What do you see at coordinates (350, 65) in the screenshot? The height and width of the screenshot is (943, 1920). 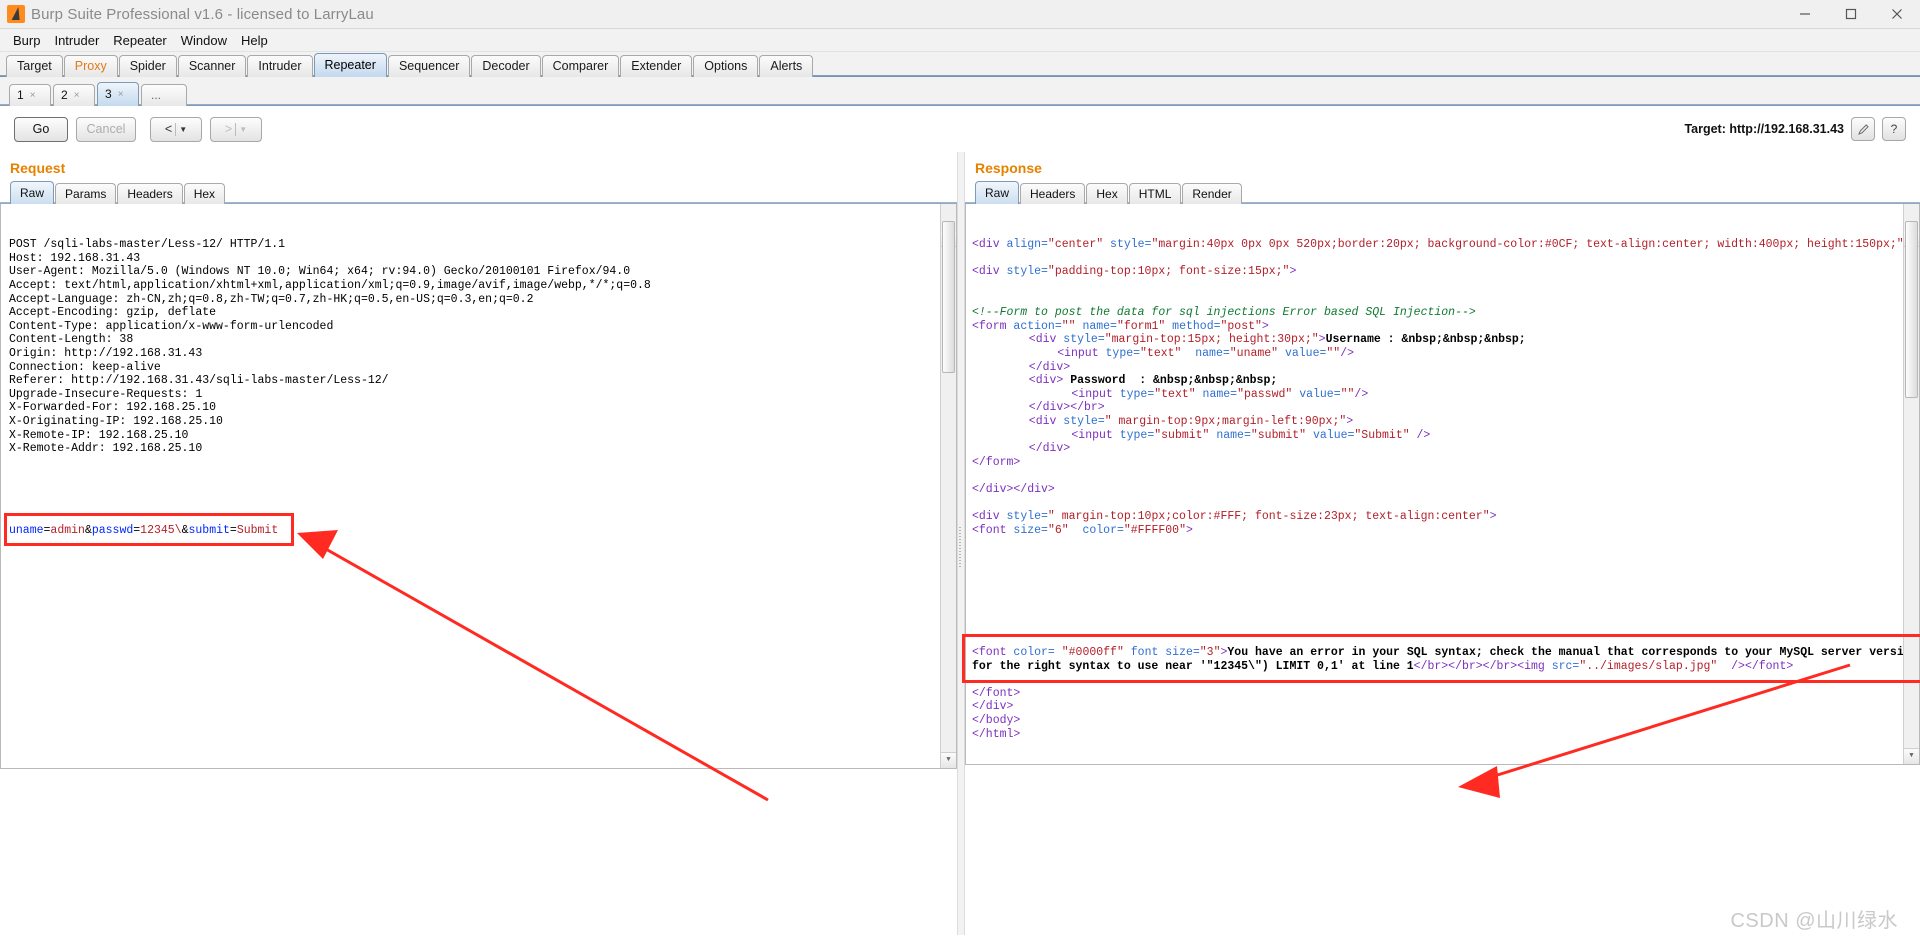 I see `tab-repeater: Repeater` at bounding box center [350, 65].